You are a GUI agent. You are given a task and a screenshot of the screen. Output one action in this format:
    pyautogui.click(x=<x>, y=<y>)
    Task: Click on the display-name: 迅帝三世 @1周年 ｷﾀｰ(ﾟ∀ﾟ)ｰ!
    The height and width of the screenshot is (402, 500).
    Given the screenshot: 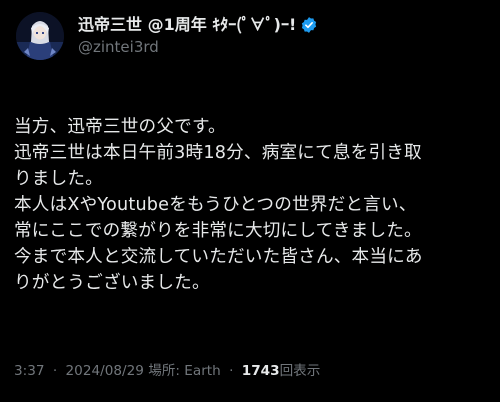 What is the action you would take?
    pyautogui.click(x=187, y=25)
    